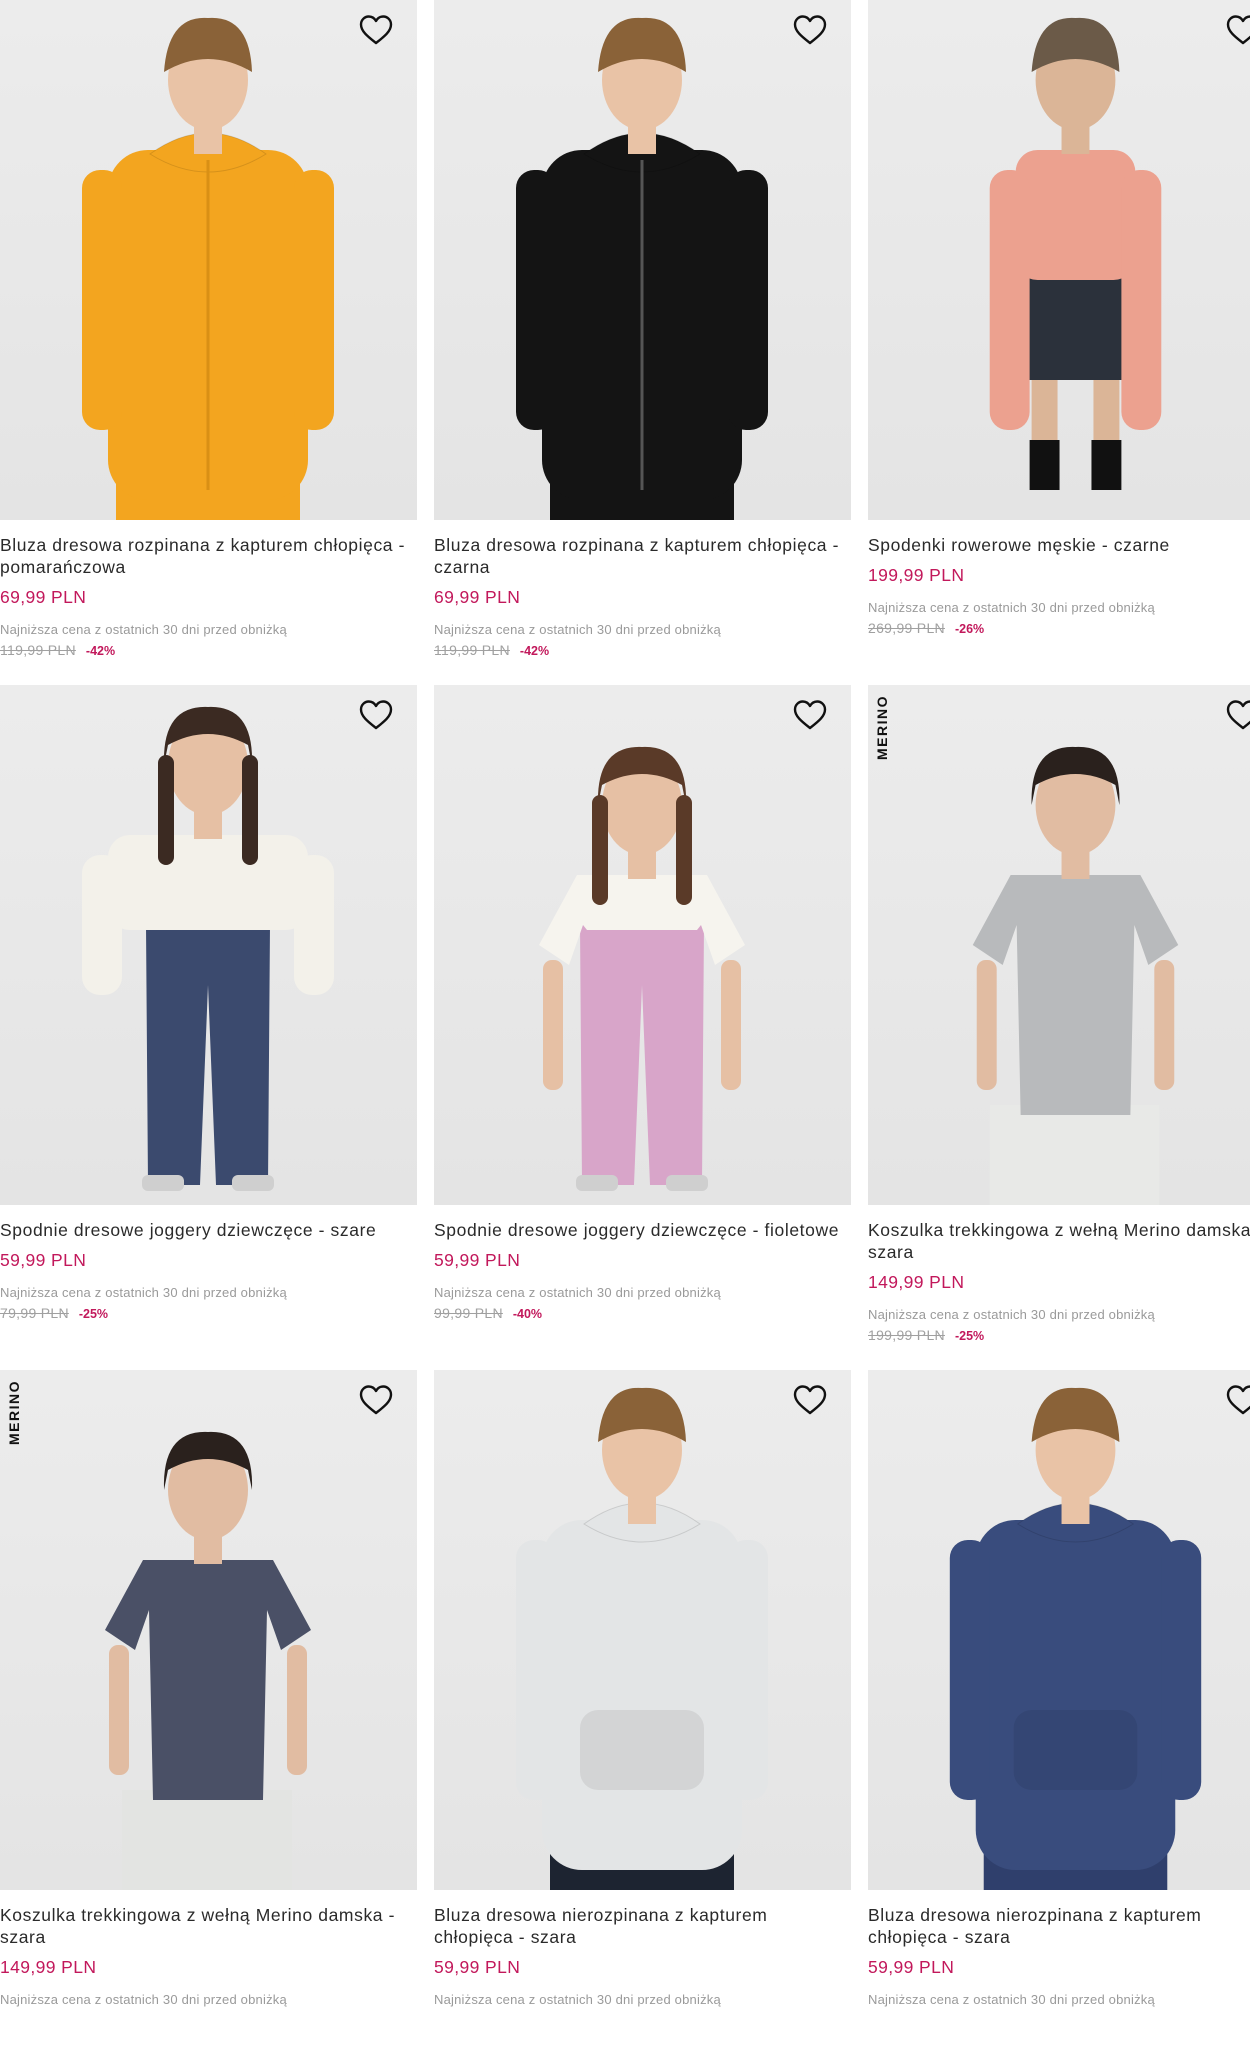 Image resolution: width=1250 pixels, height=2055 pixels. I want to click on old-price-row: 99,99 PLN -40%, so click(642, 1313).